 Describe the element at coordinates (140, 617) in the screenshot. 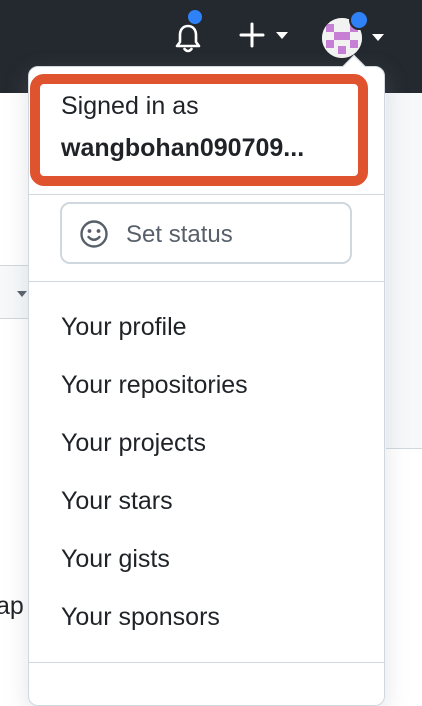

I see `menu-item-sponsors: Your sponsors` at that location.